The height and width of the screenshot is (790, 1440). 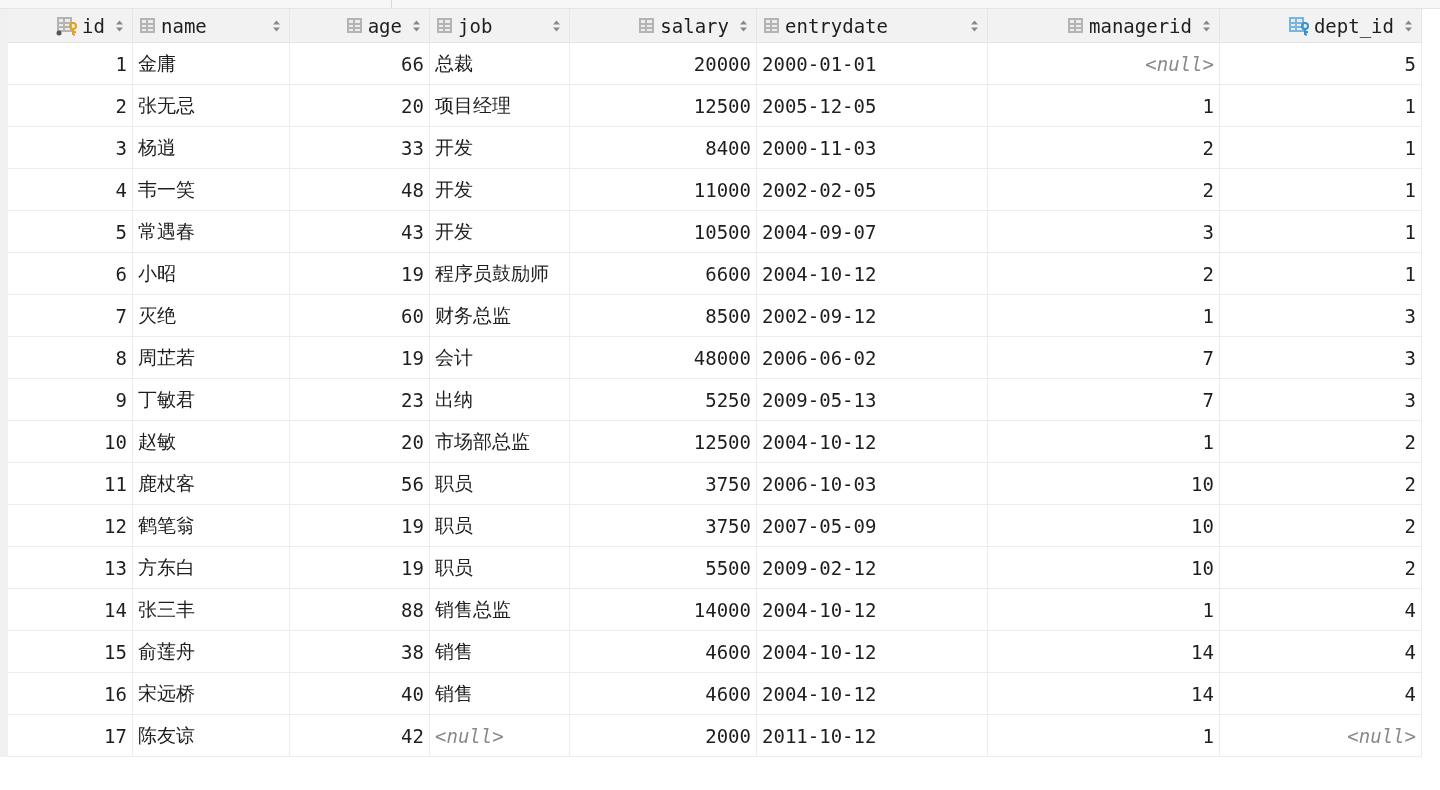 I want to click on column-label: id, so click(x=93, y=25).